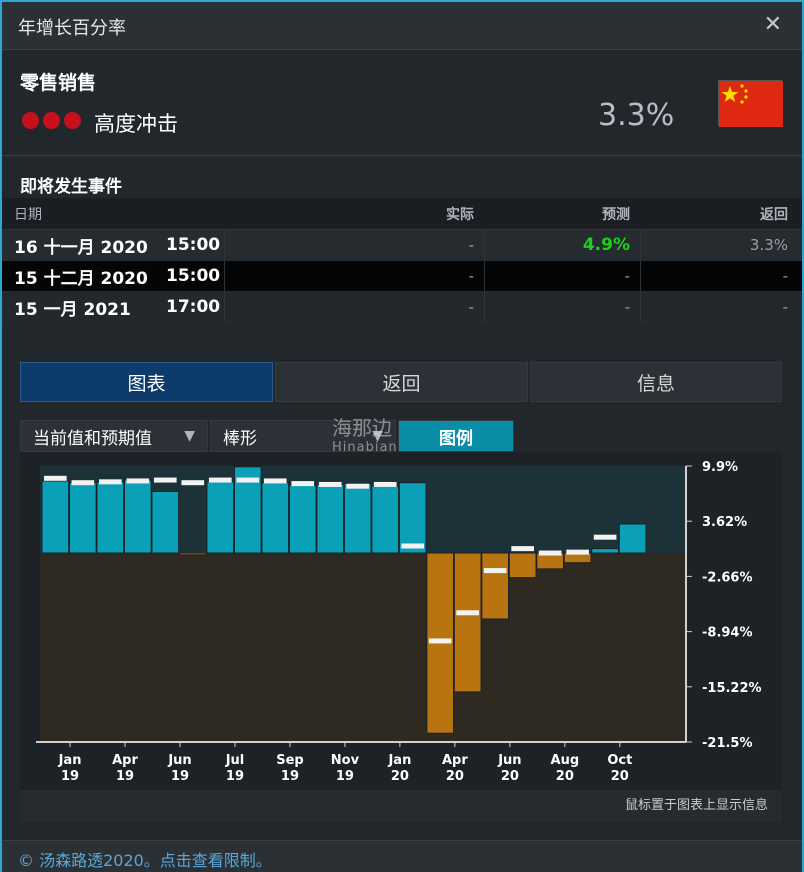 This screenshot has height=872, width=804. I want to click on table-row: 15 十二月 2020 15:00 - - -, so click(402, 276).